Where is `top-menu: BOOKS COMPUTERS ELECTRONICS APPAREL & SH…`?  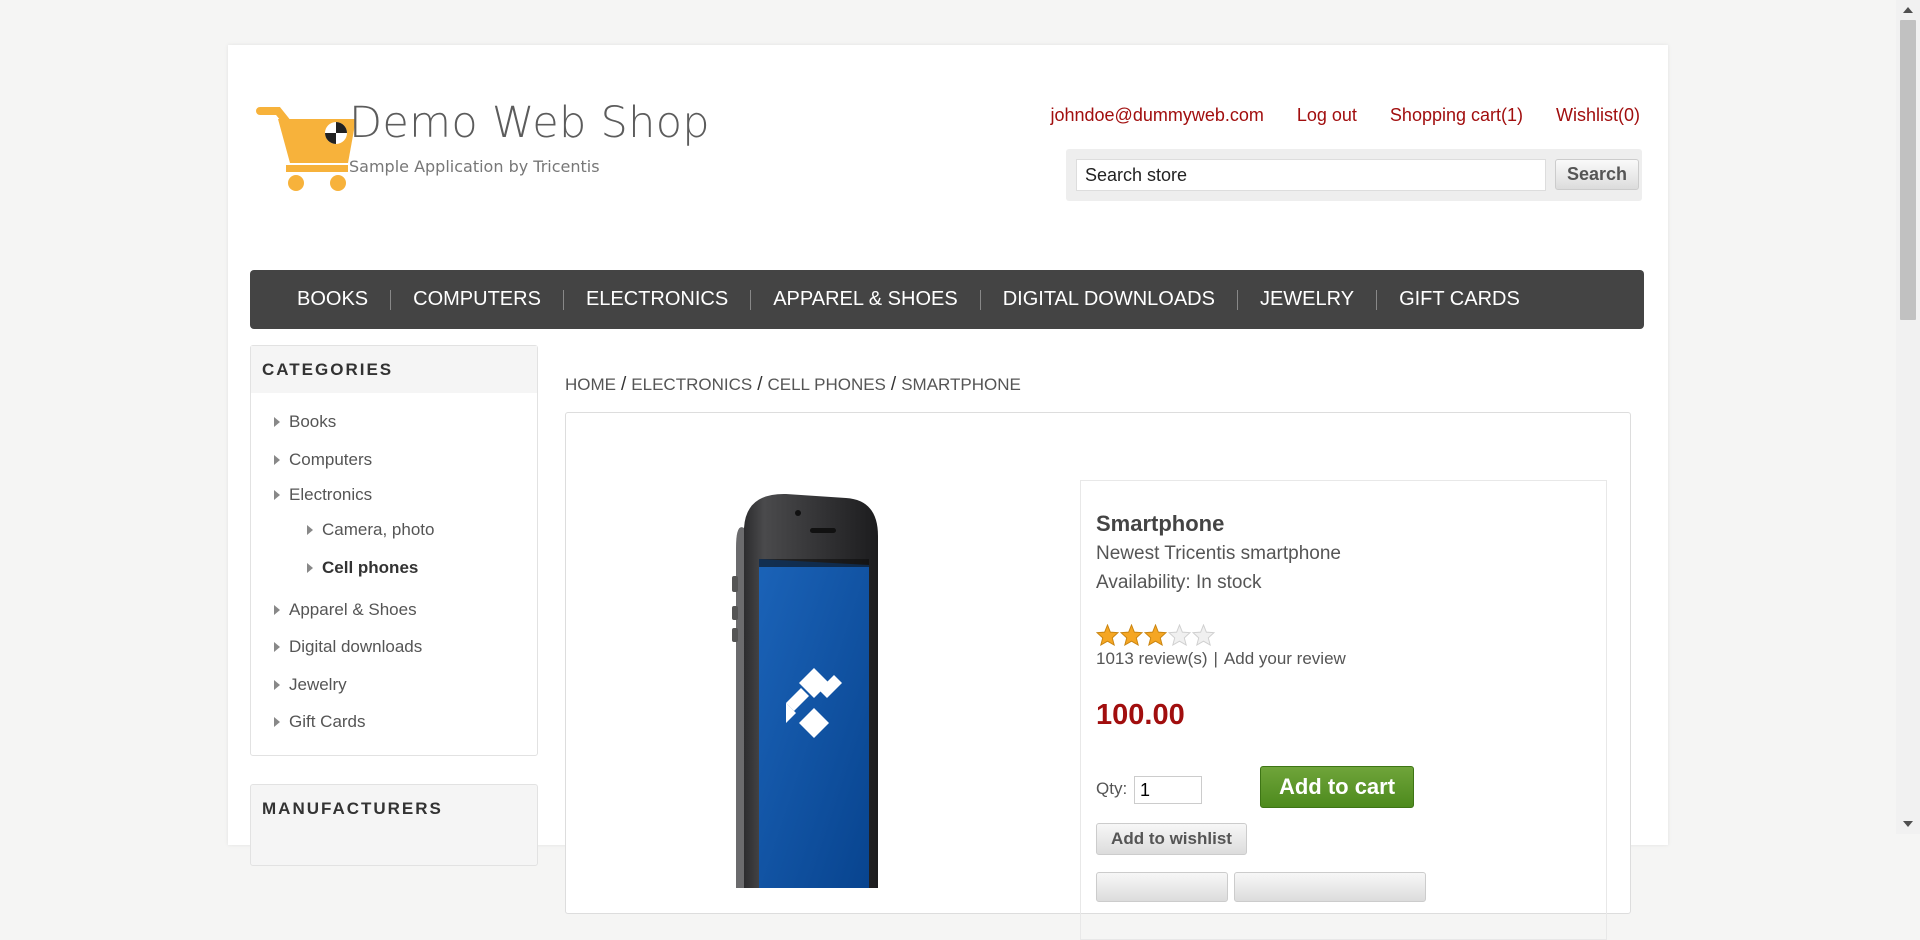
top-menu: BOOKS COMPUTERS ELECTRONICS APPAREL & SH… is located at coordinates (947, 299).